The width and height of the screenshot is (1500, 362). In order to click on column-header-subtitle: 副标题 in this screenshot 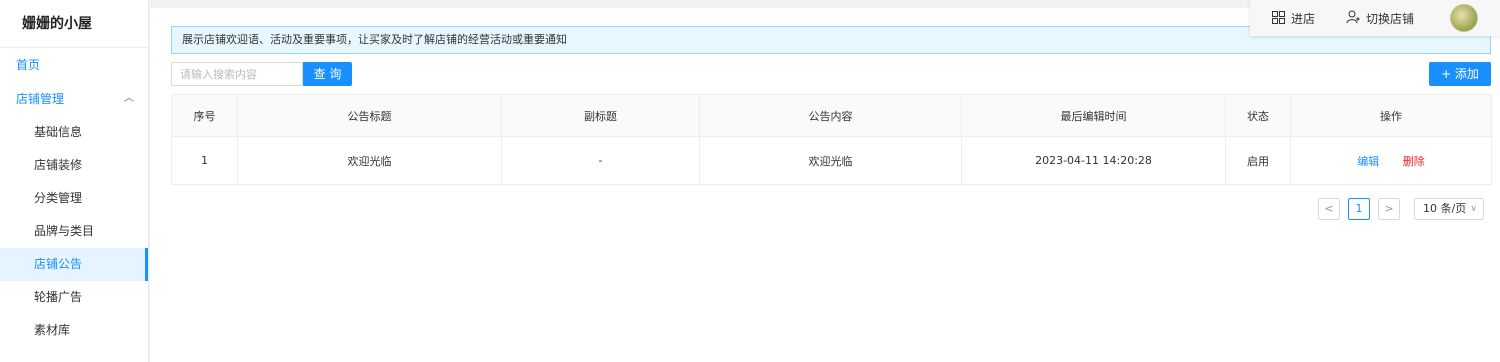, I will do `click(600, 115)`.